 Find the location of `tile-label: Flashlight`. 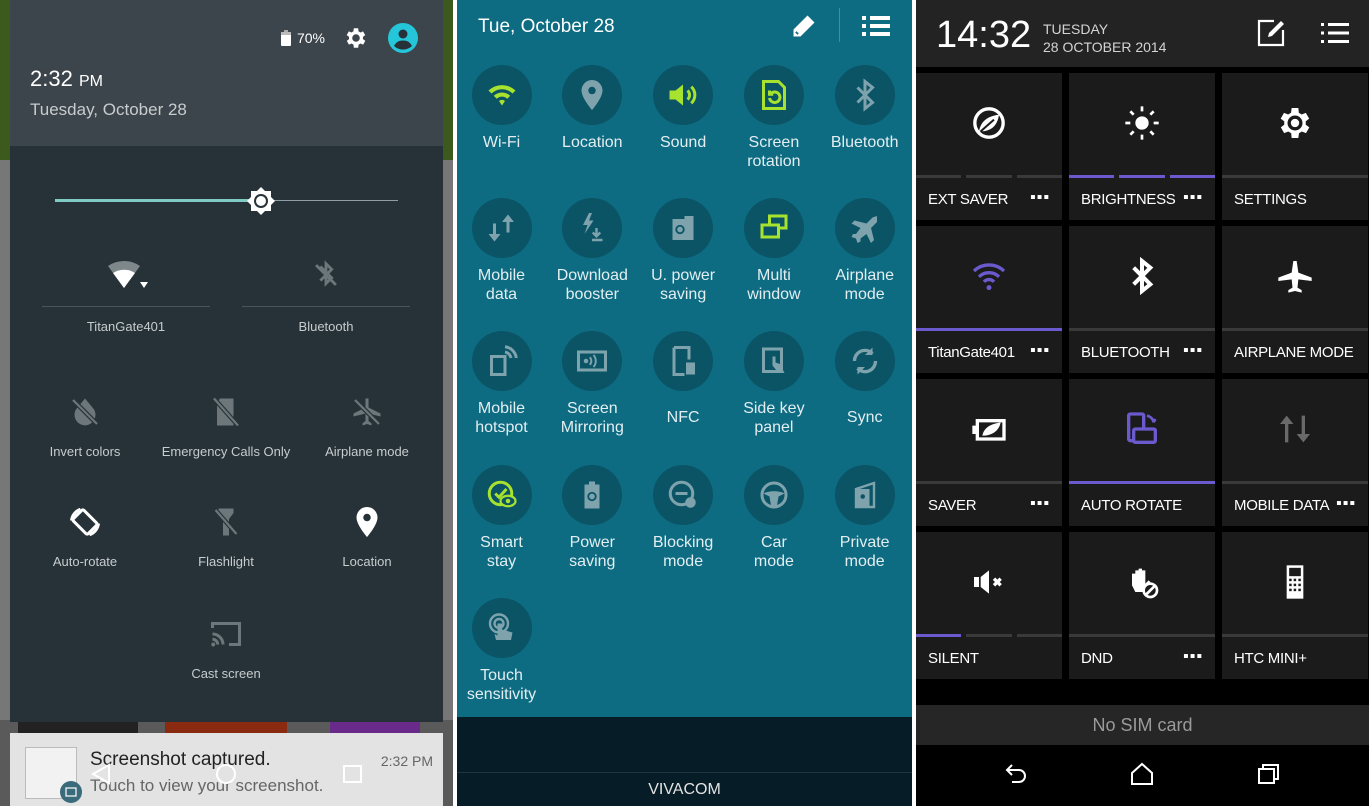

tile-label: Flashlight is located at coordinates (226, 561).